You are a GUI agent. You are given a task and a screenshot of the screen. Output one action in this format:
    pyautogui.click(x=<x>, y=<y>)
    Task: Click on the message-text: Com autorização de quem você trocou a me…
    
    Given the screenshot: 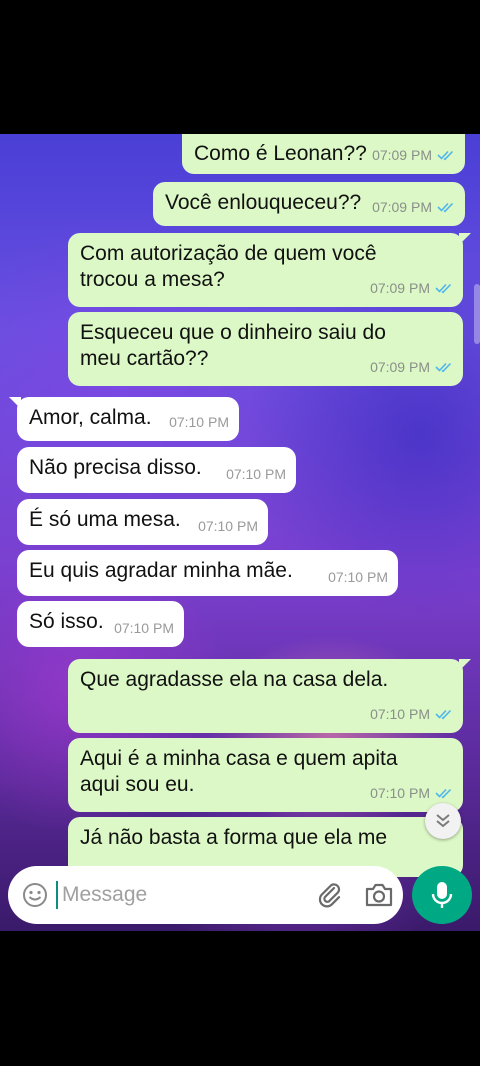 What is the action you would take?
    pyautogui.click(x=228, y=266)
    